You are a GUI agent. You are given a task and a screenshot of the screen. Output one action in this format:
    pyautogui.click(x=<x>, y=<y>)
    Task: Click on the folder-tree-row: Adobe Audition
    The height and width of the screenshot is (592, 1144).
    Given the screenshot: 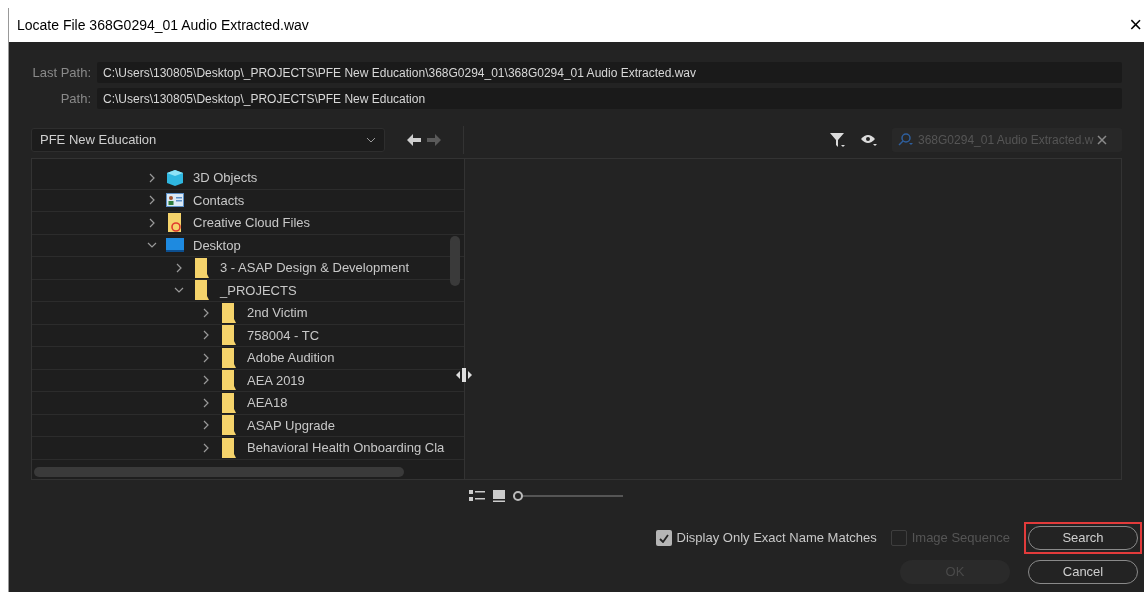 What is the action you would take?
    pyautogui.click(x=248, y=358)
    